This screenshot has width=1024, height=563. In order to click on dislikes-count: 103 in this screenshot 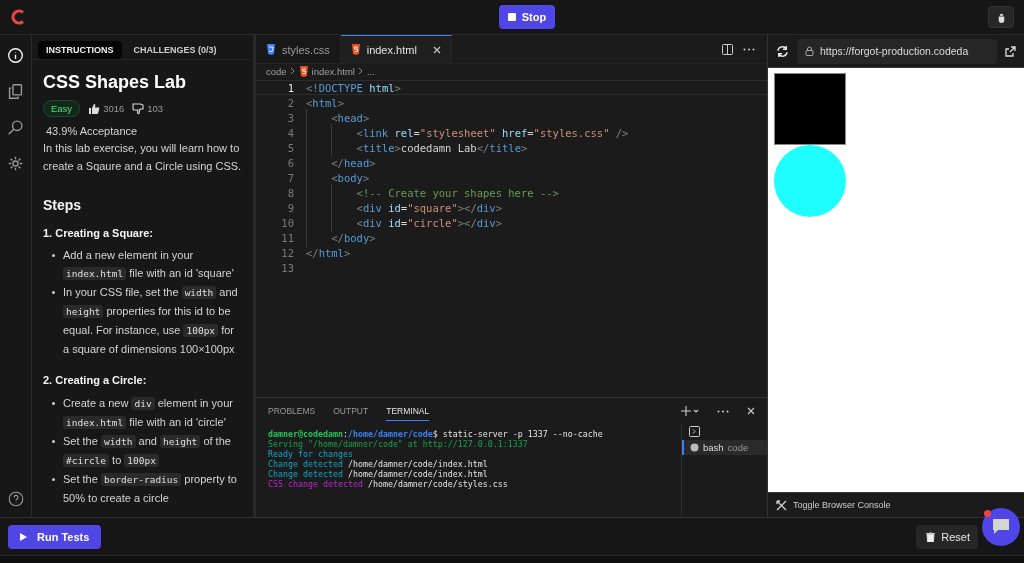, I will do `click(155, 109)`.